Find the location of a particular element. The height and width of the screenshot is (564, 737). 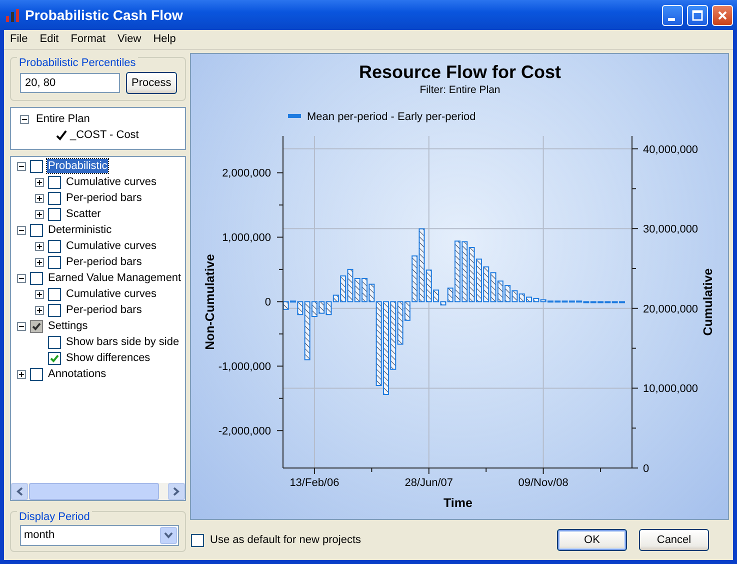

scroll-right-button is located at coordinates (176, 491).